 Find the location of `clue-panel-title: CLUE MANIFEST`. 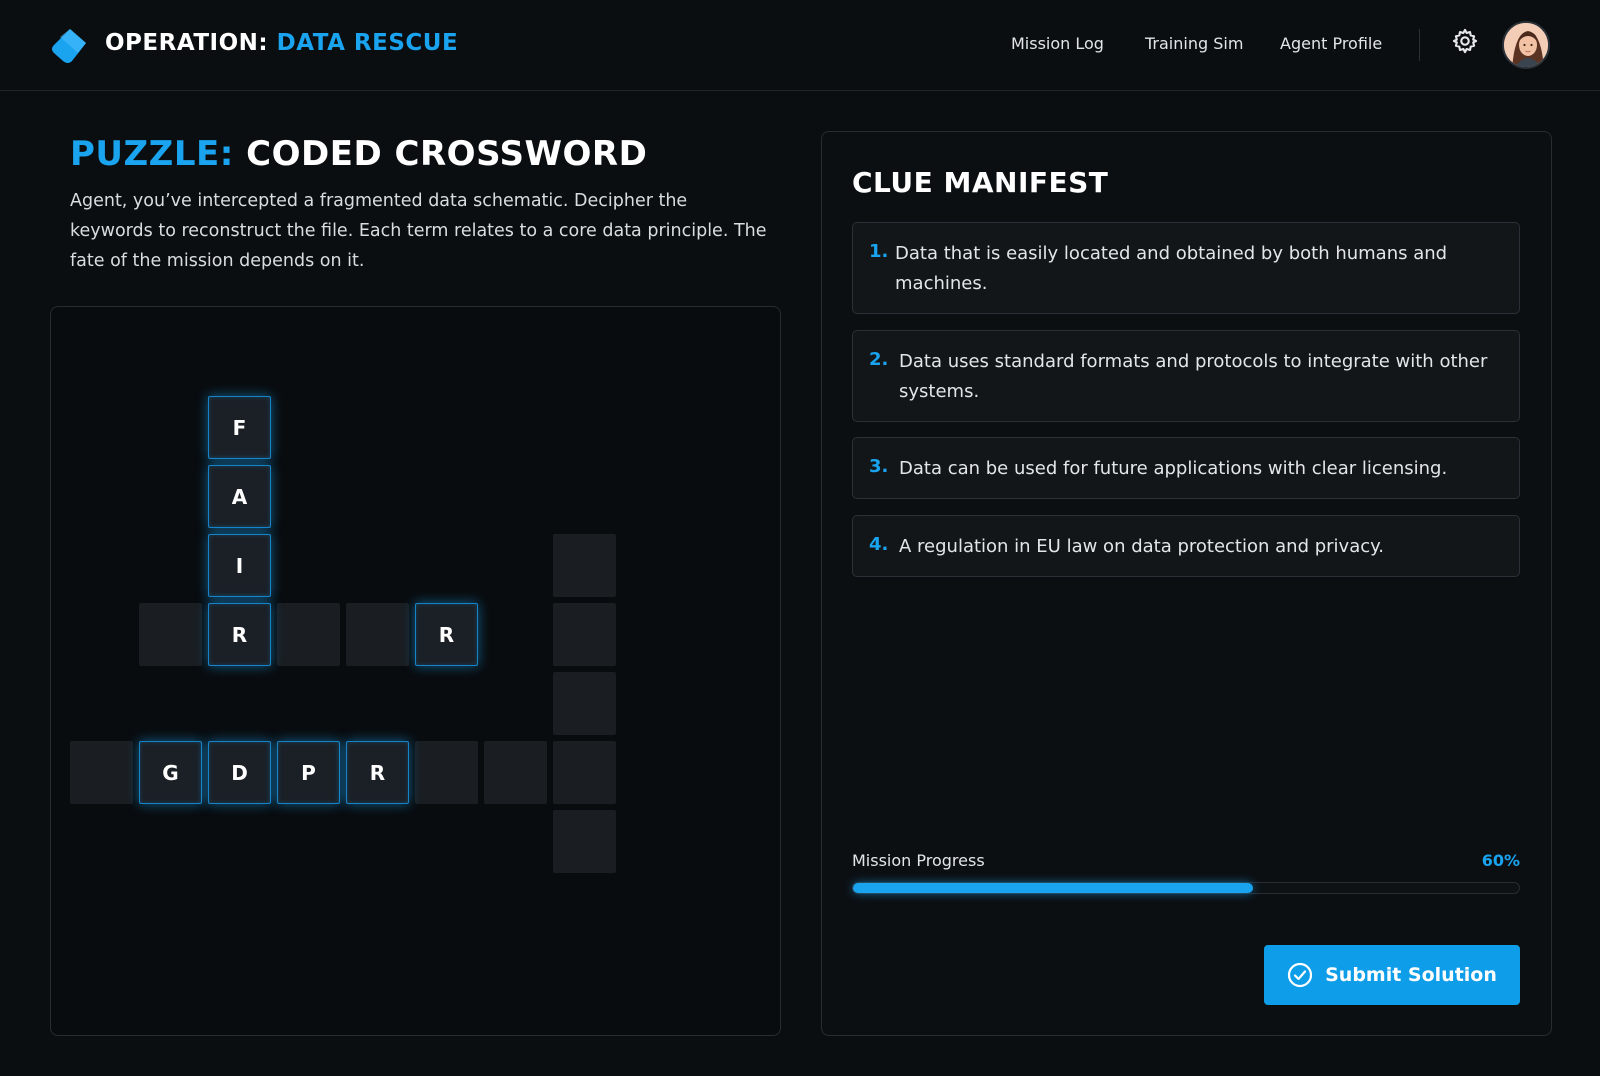

clue-panel-title: CLUE MANIFEST is located at coordinates (980, 182).